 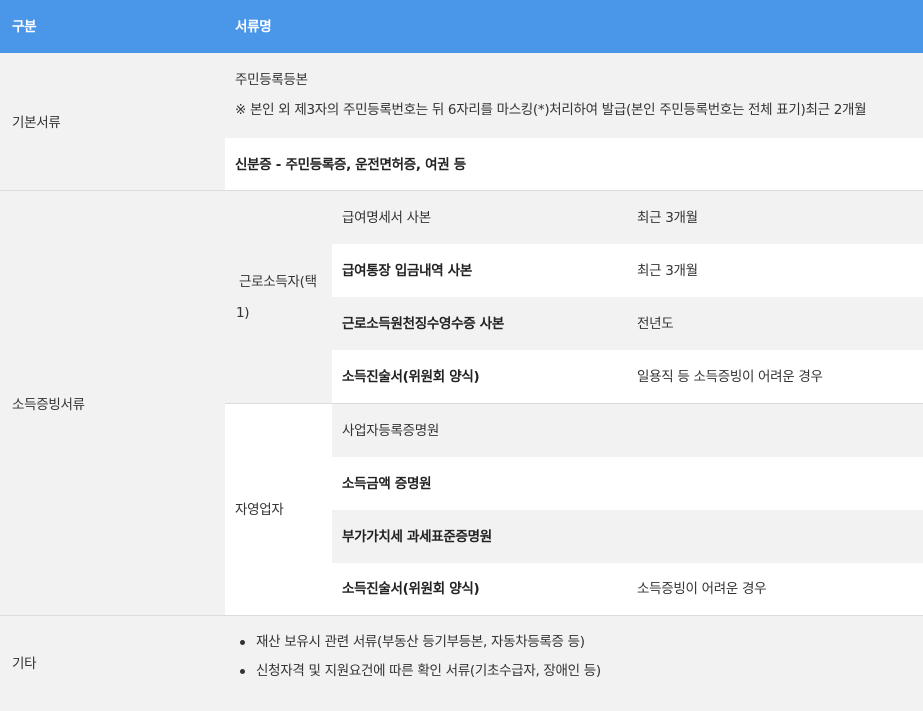 What do you see at coordinates (574, 95) in the screenshot?
I see `resident-cell` at bounding box center [574, 95].